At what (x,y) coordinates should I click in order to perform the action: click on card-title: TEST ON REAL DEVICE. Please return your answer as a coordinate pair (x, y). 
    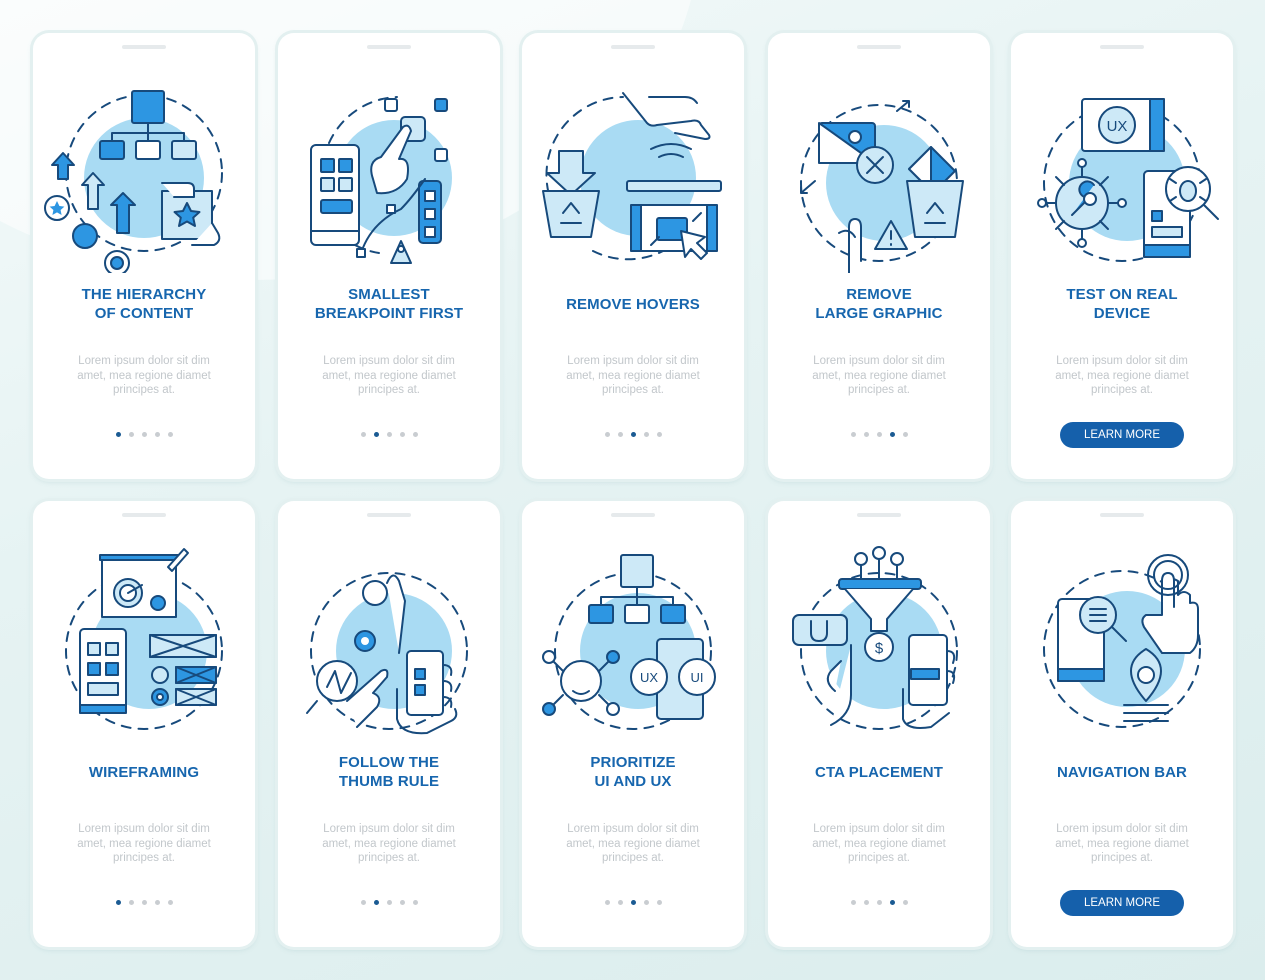
    Looking at the image, I should click on (1122, 304).